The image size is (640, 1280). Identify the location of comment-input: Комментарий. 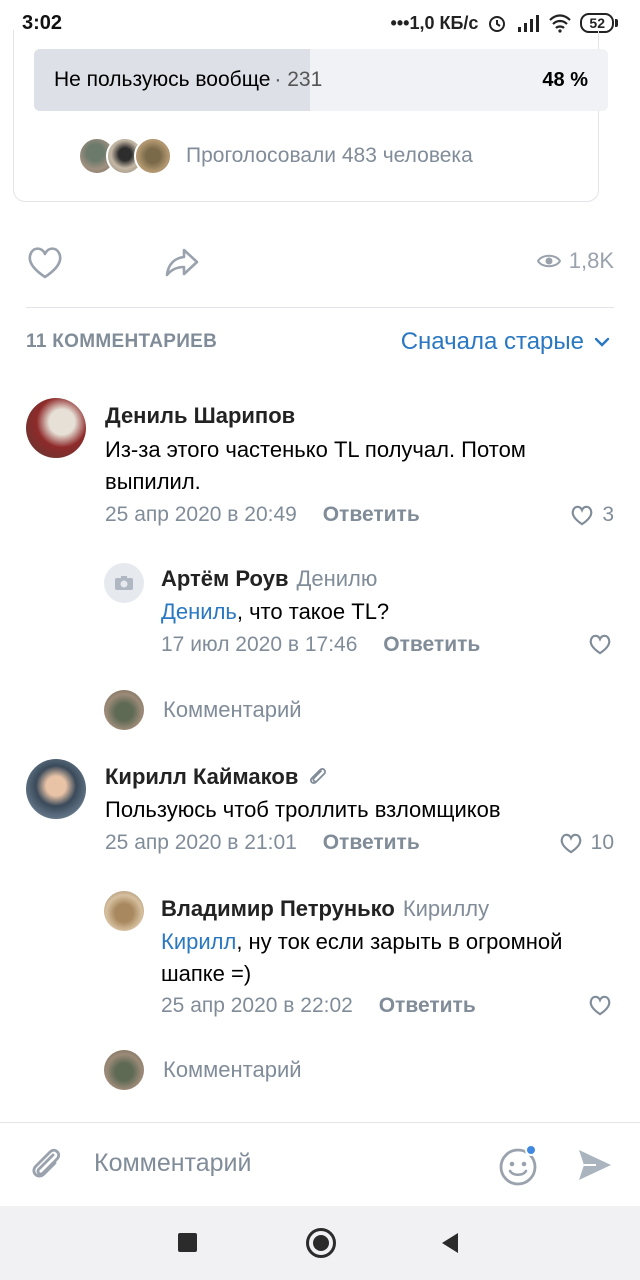
(172, 1163).